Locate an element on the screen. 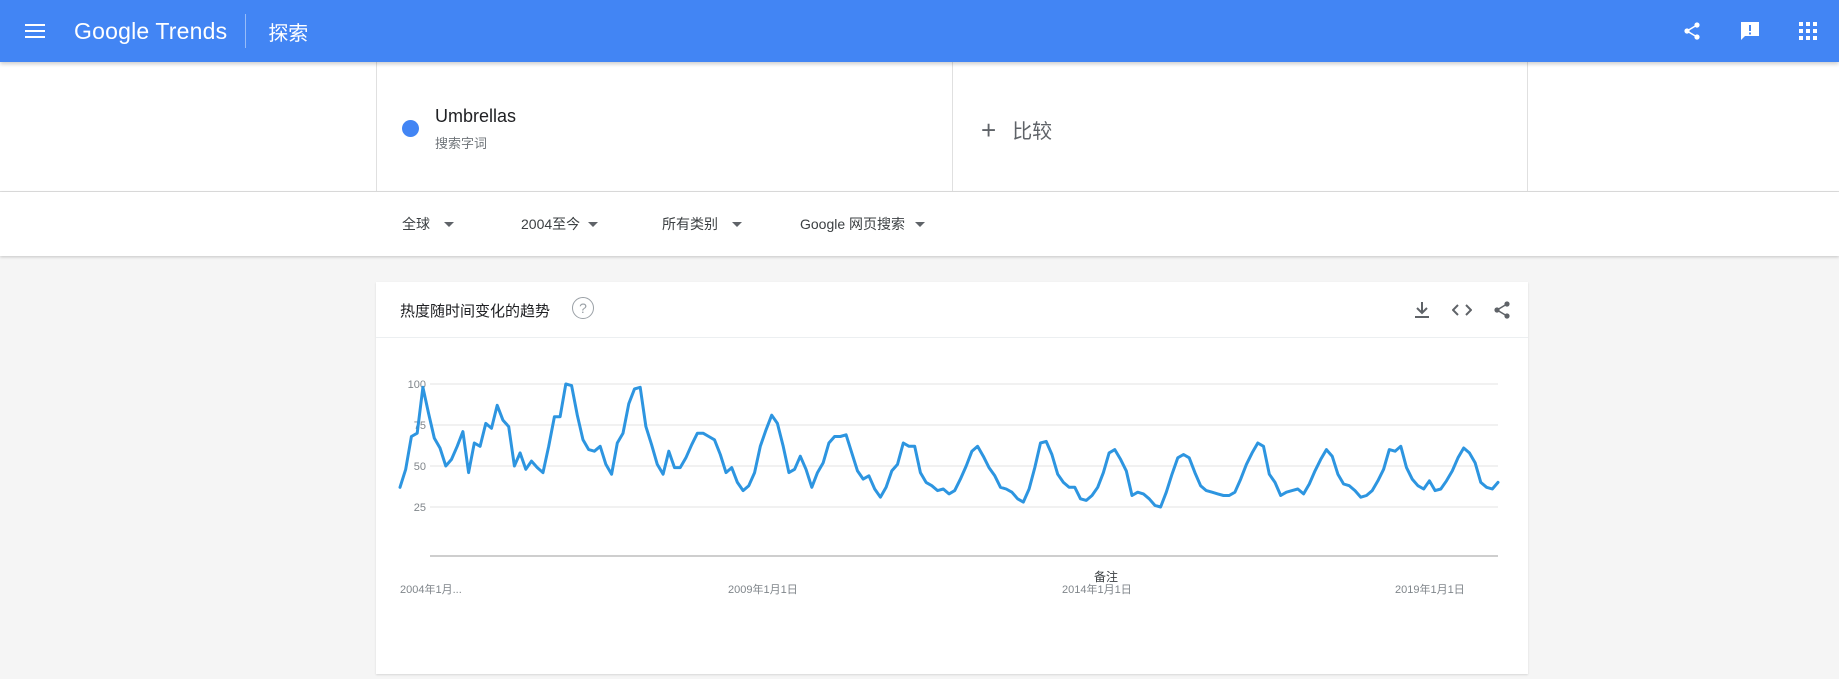 Image resolution: width=1839 pixels, height=679 pixels. series-line-umbrellas is located at coordinates (949, 445).